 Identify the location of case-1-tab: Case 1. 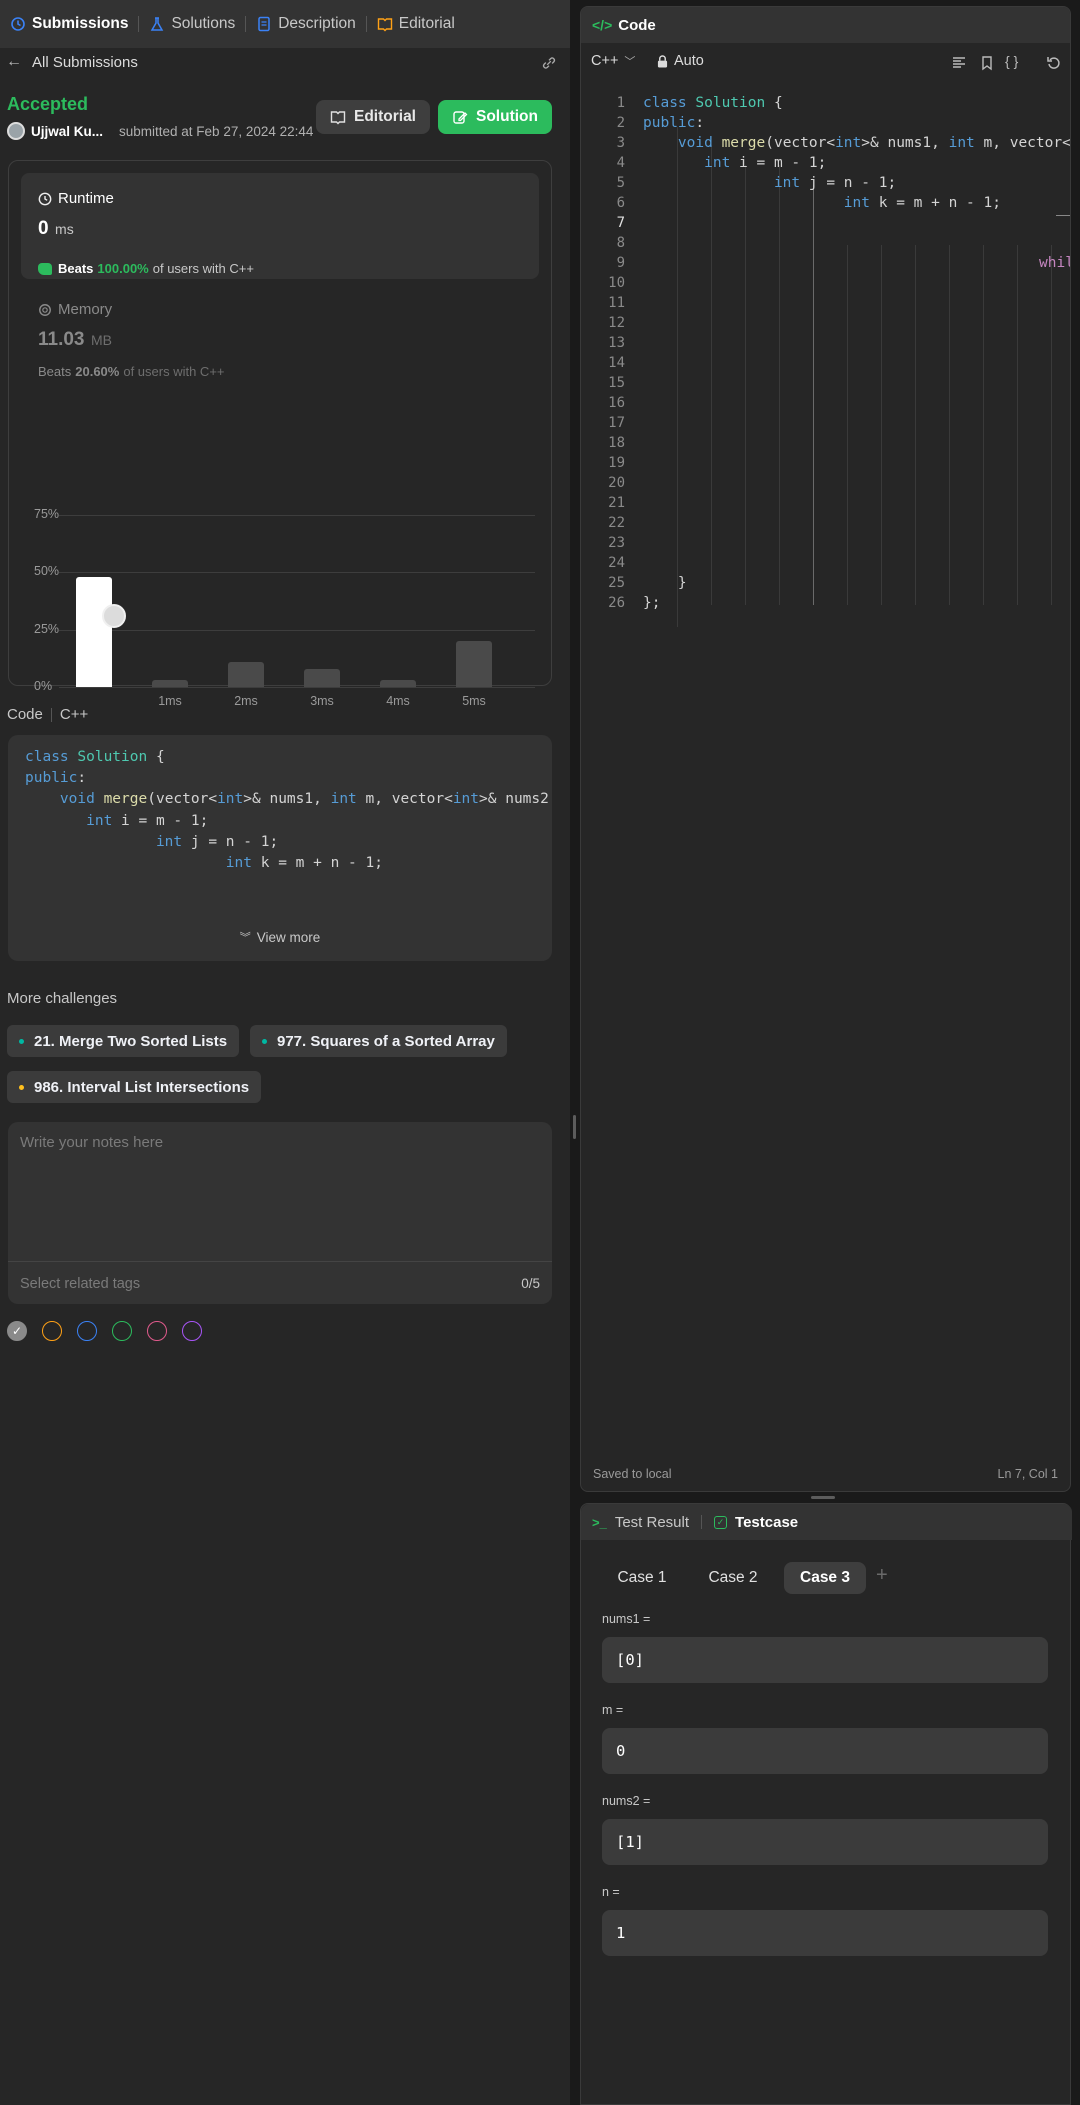
(642, 1578).